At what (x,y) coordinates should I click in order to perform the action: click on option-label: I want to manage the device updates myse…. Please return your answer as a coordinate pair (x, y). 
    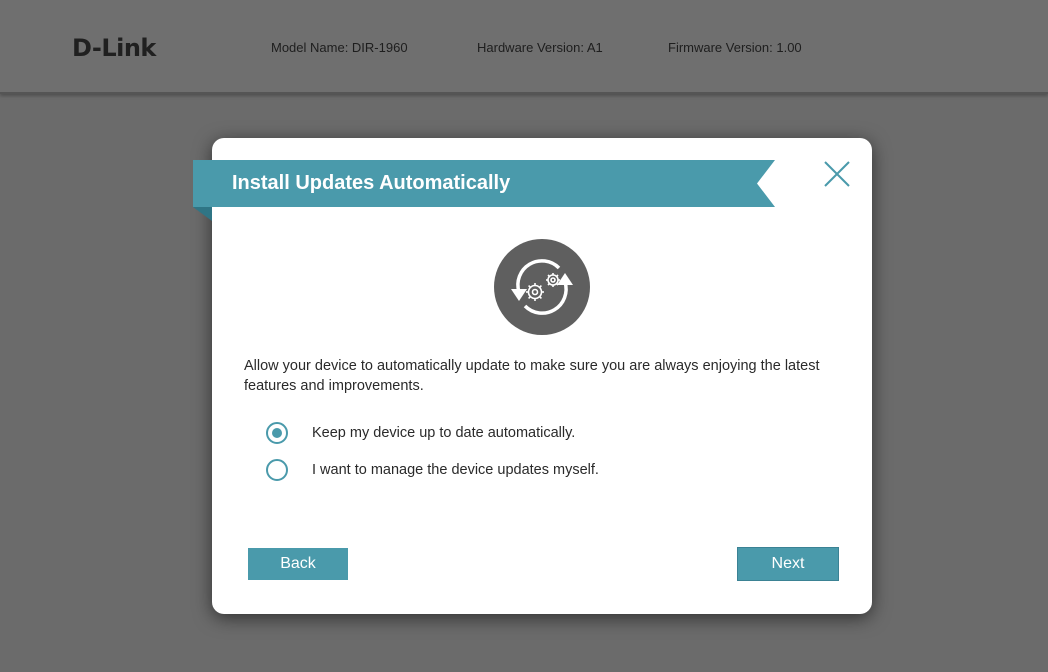
    Looking at the image, I should click on (455, 470).